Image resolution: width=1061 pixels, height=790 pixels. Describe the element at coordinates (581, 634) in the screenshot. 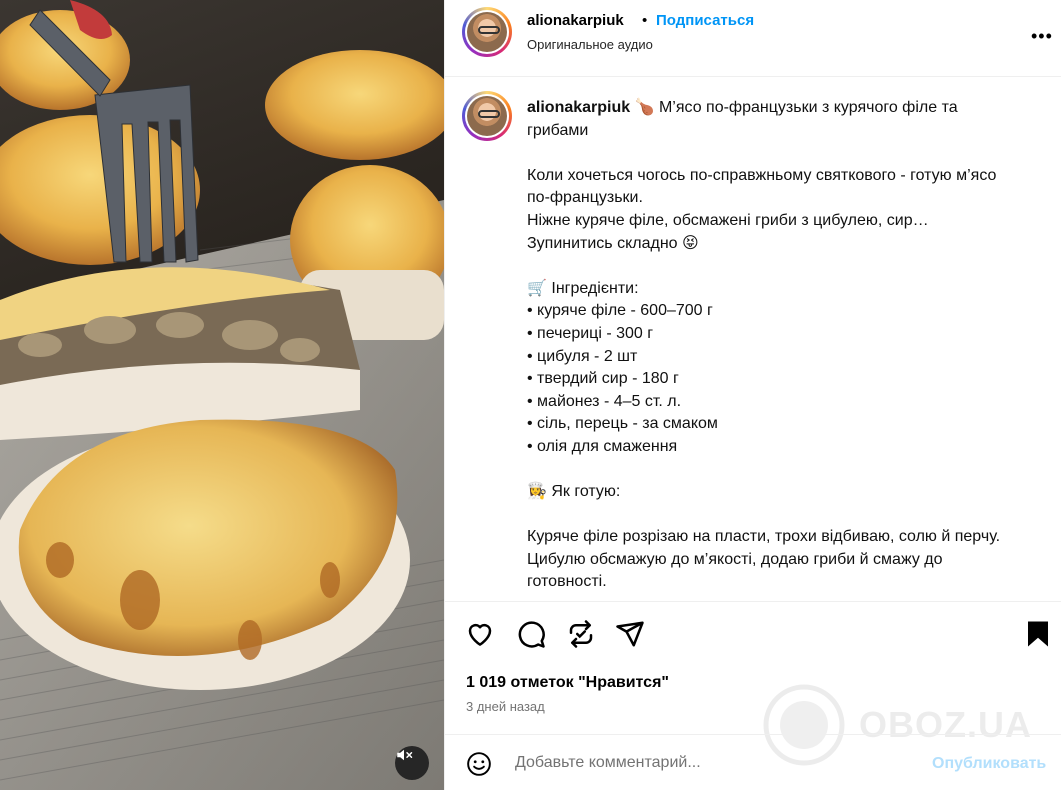

I see `repost-icon` at that location.